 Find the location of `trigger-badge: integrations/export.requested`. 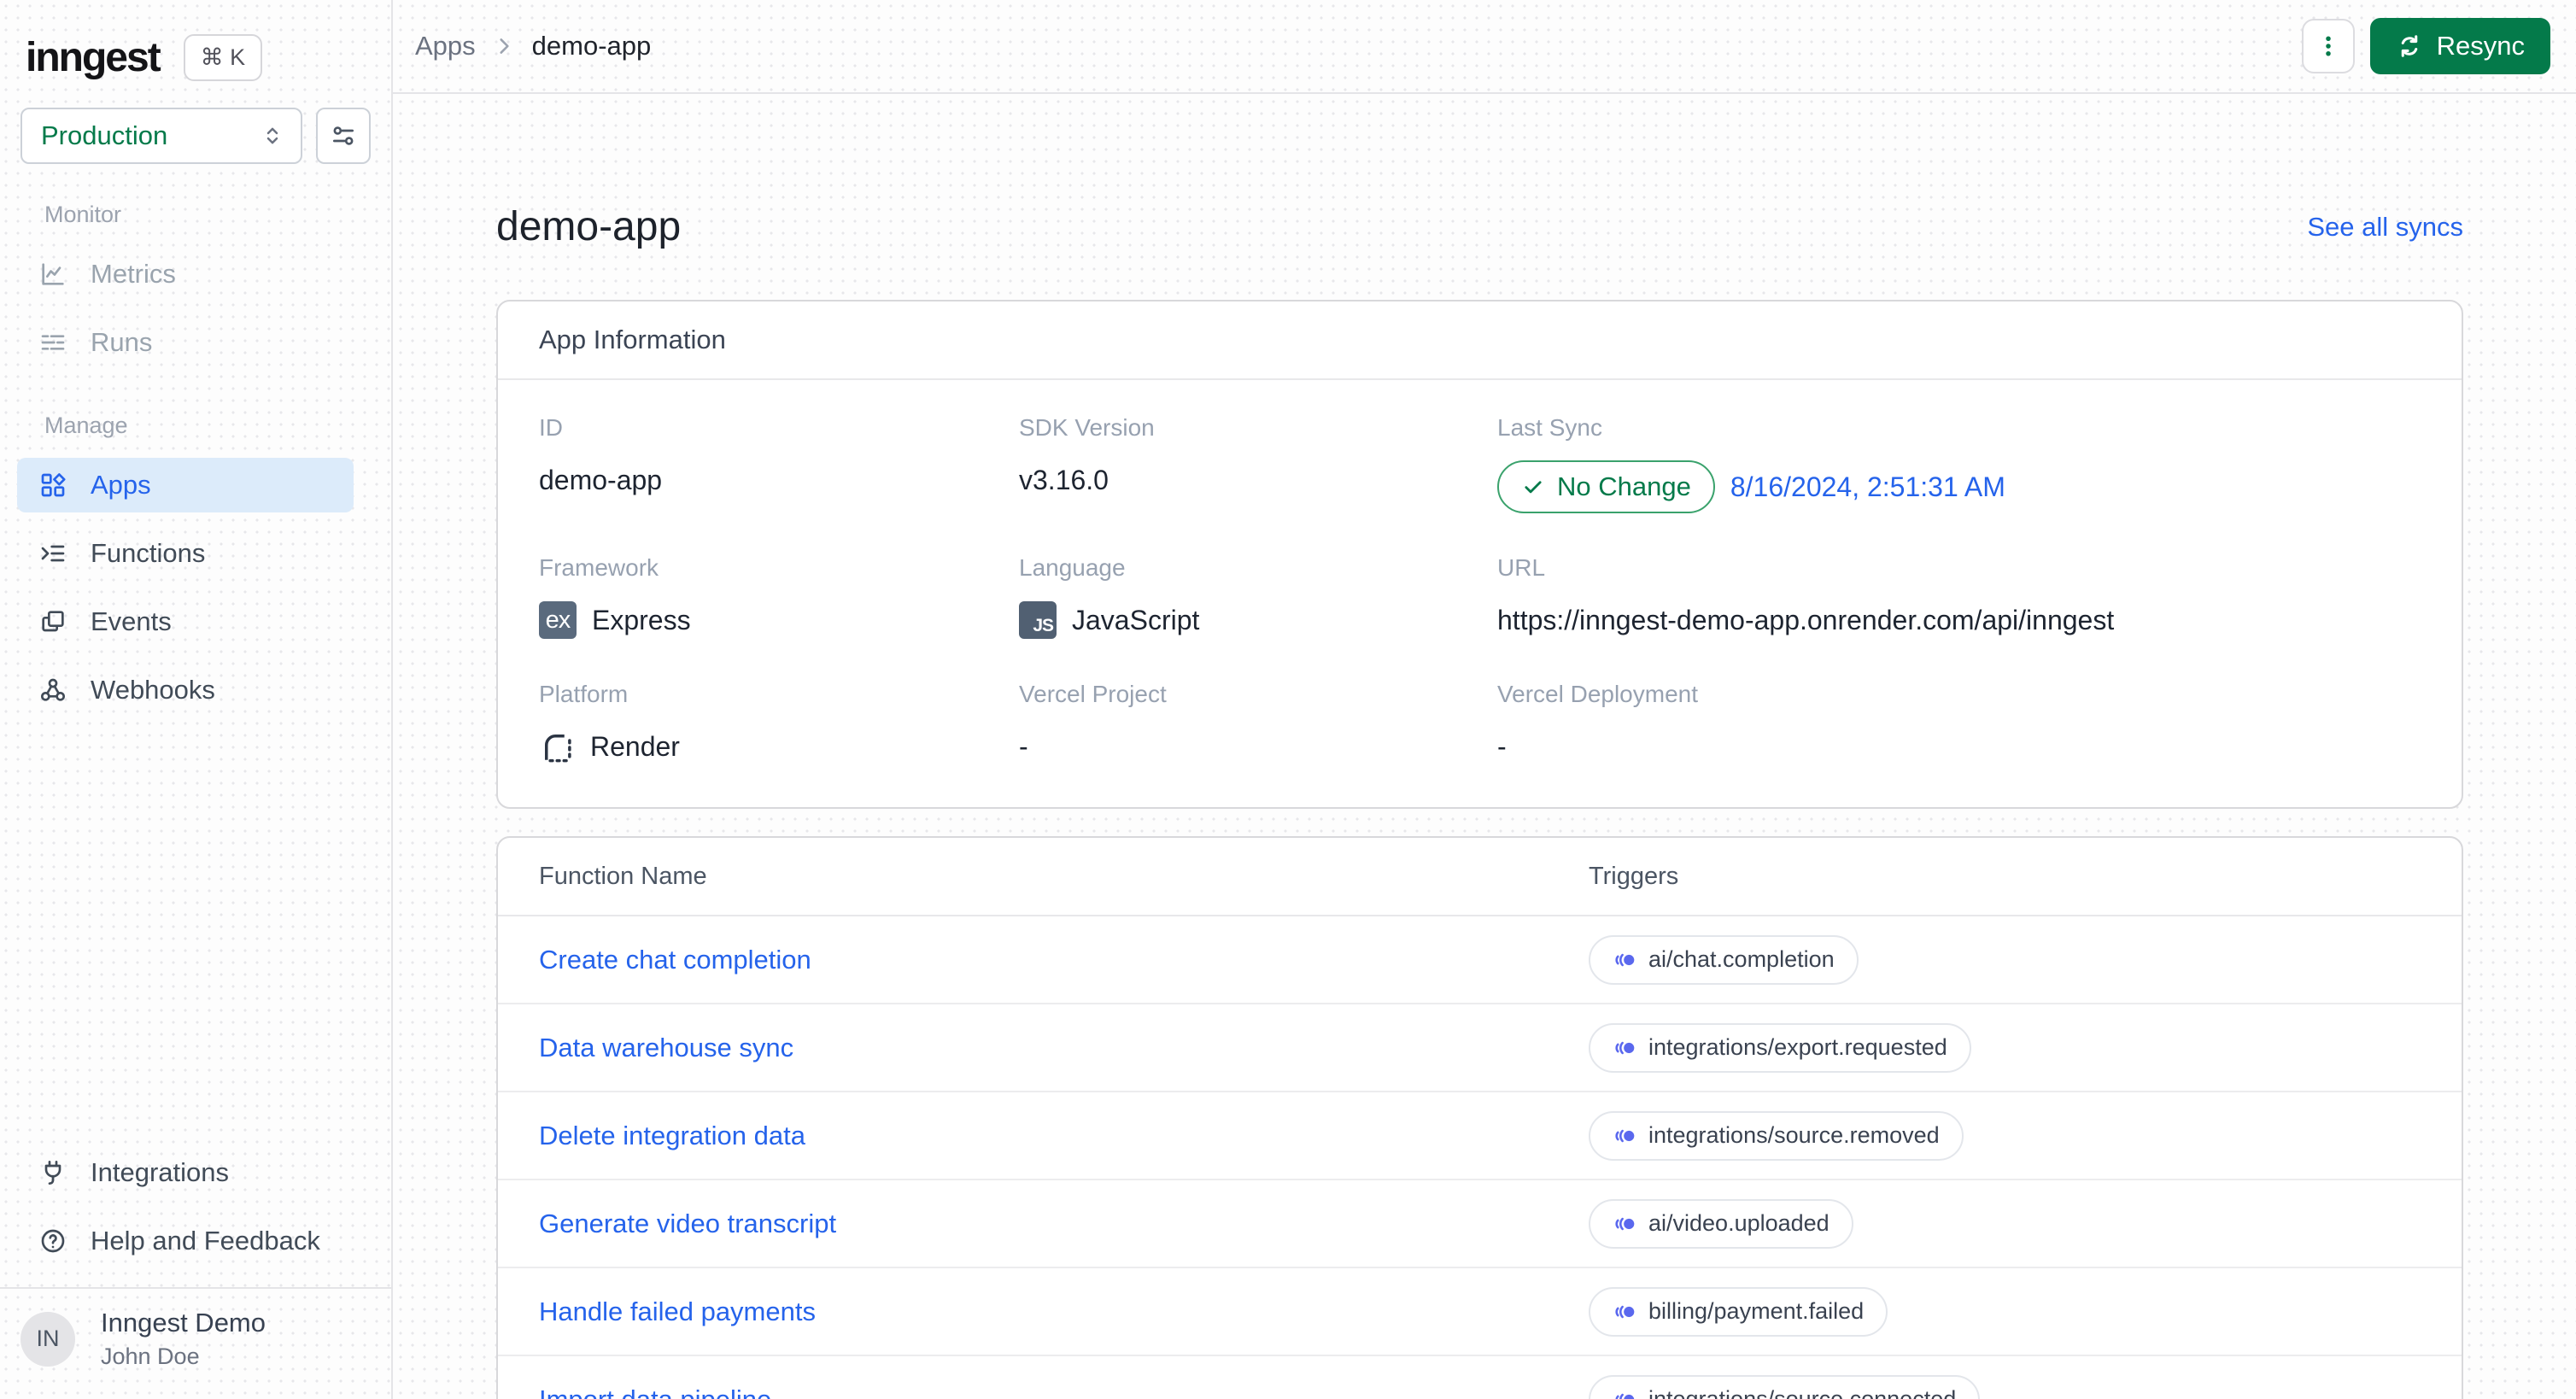

trigger-badge: integrations/export.requested is located at coordinates (1780, 1048).